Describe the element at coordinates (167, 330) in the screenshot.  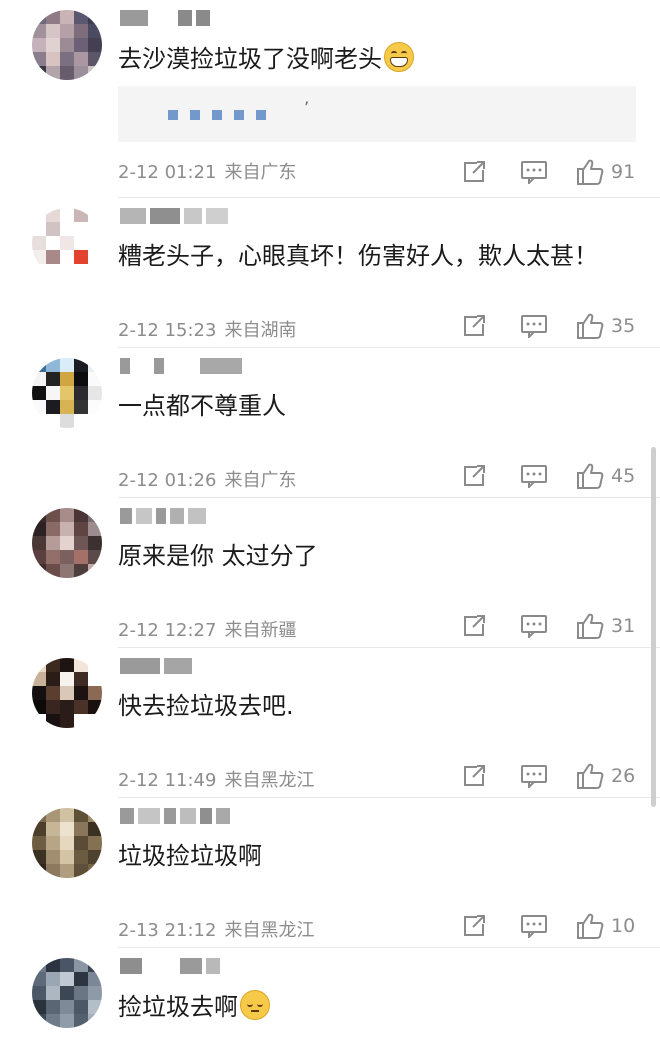
I see `timestamp: 2-12 15:23` at that location.